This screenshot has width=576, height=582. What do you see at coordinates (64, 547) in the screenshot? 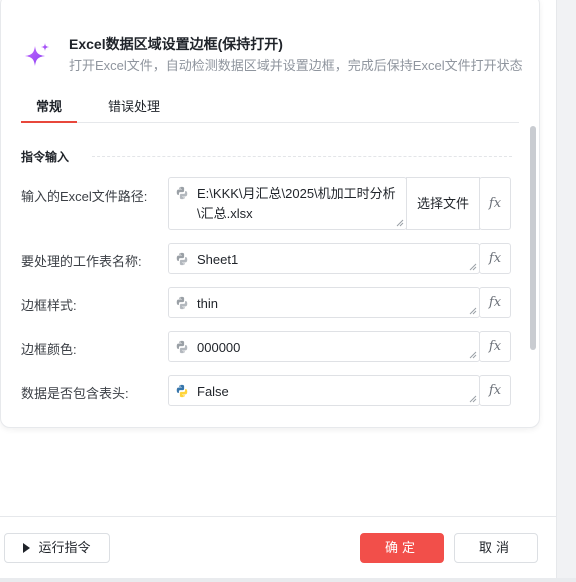
I see `run-command-label: 运行指令` at bounding box center [64, 547].